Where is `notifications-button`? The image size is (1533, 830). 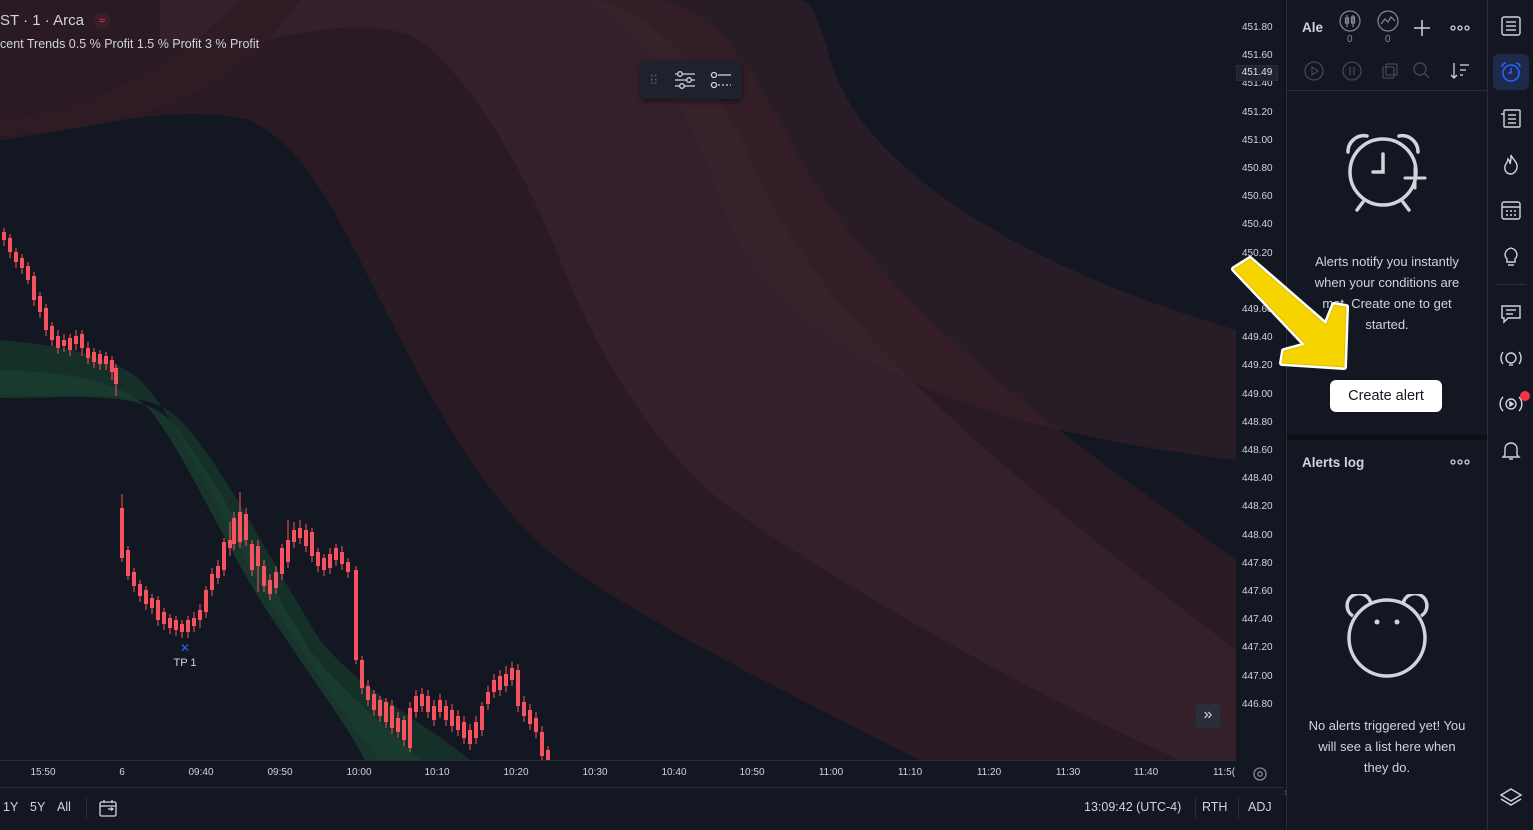 notifications-button is located at coordinates (1511, 450).